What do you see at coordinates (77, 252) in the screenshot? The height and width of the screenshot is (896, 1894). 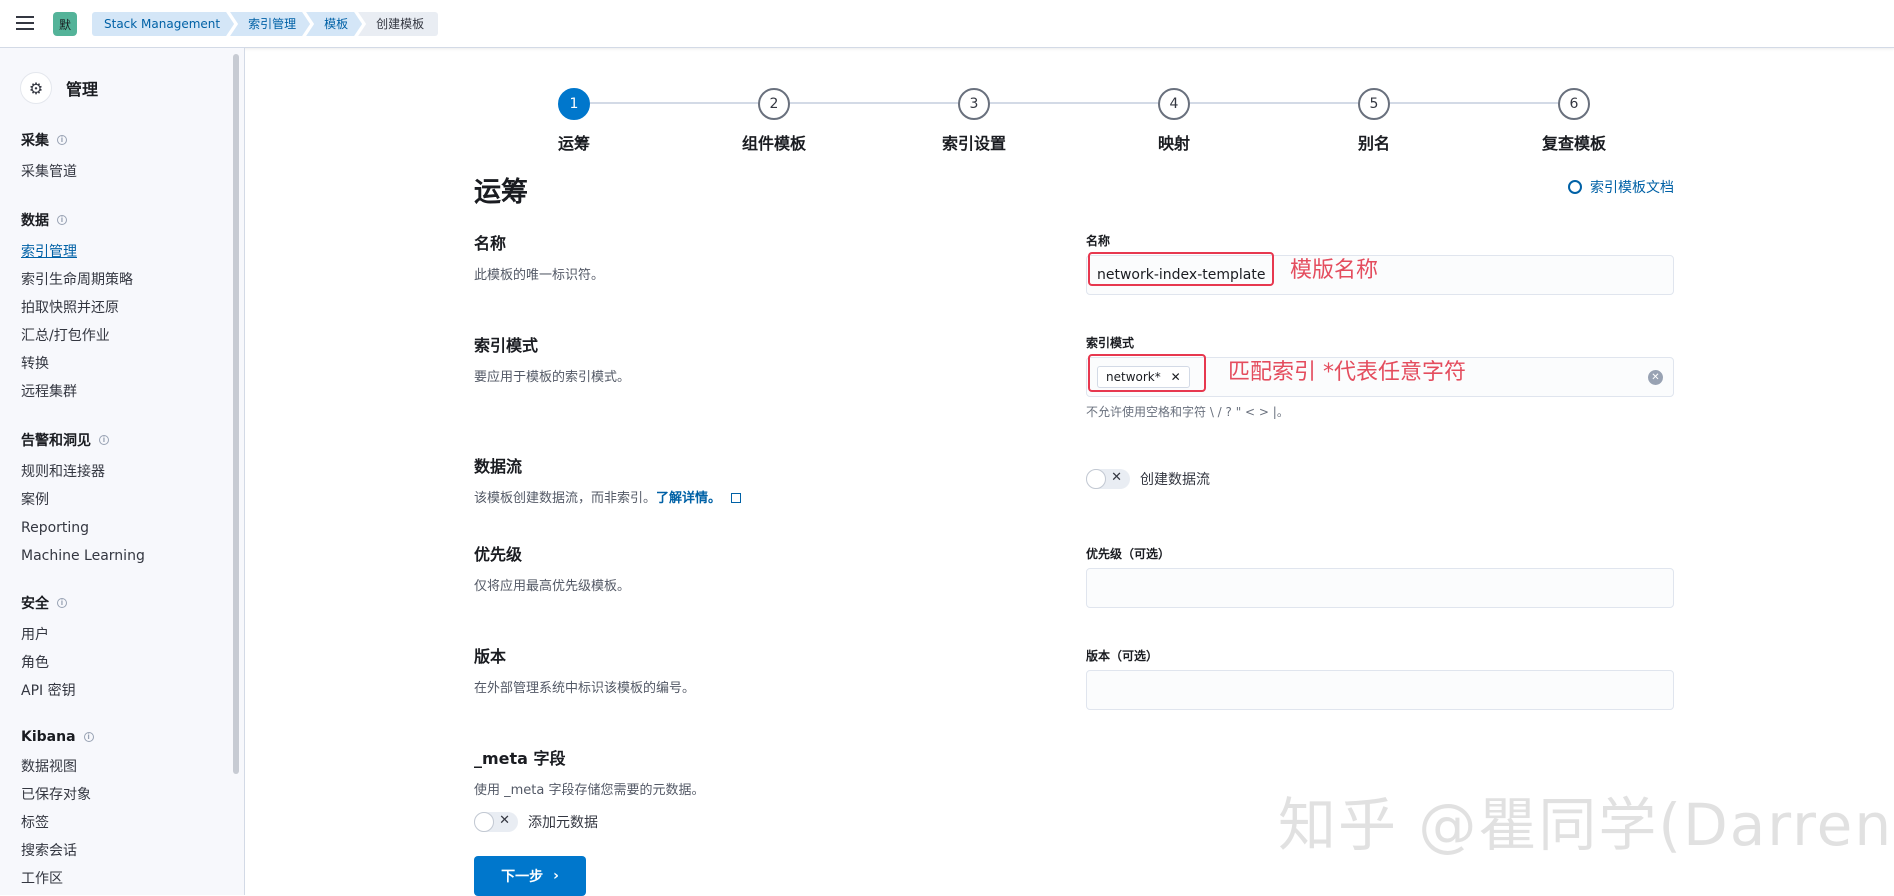 I see `sidebar-item-index-management: 索引管理` at bounding box center [77, 252].